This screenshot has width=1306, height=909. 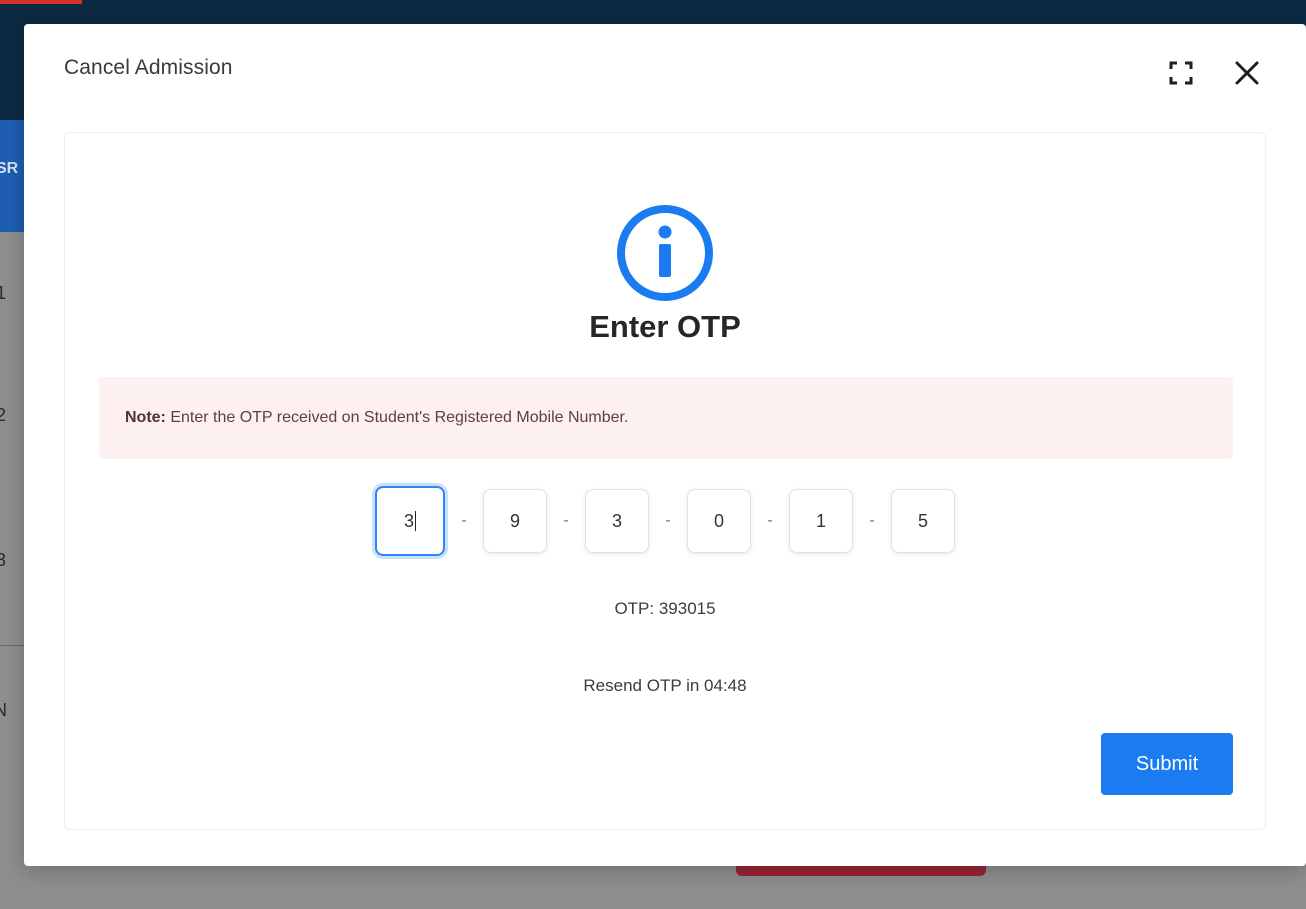 What do you see at coordinates (821, 521) in the screenshot?
I see `otp-digit-input: 1` at bounding box center [821, 521].